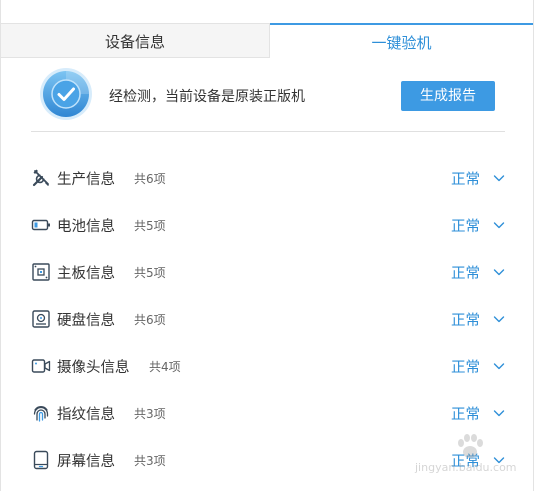 The width and height of the screenshot is (548, 491). Describe the element at coordinates (40, 178) in the screenshot. I see `tools-icon` at that location.